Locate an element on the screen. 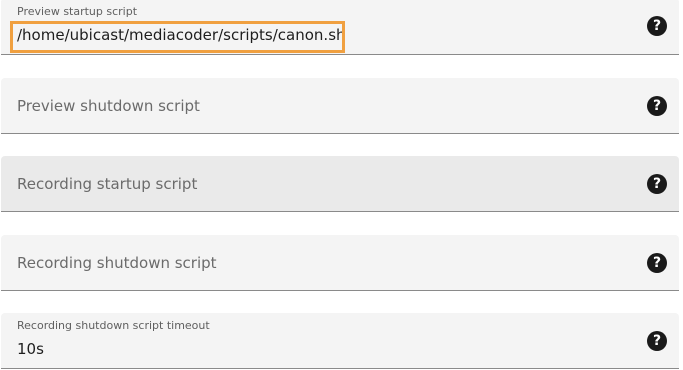 Image resolution: width=683 pixels, height=370 pixels. highlight-box is located at coordinates (177, 37).